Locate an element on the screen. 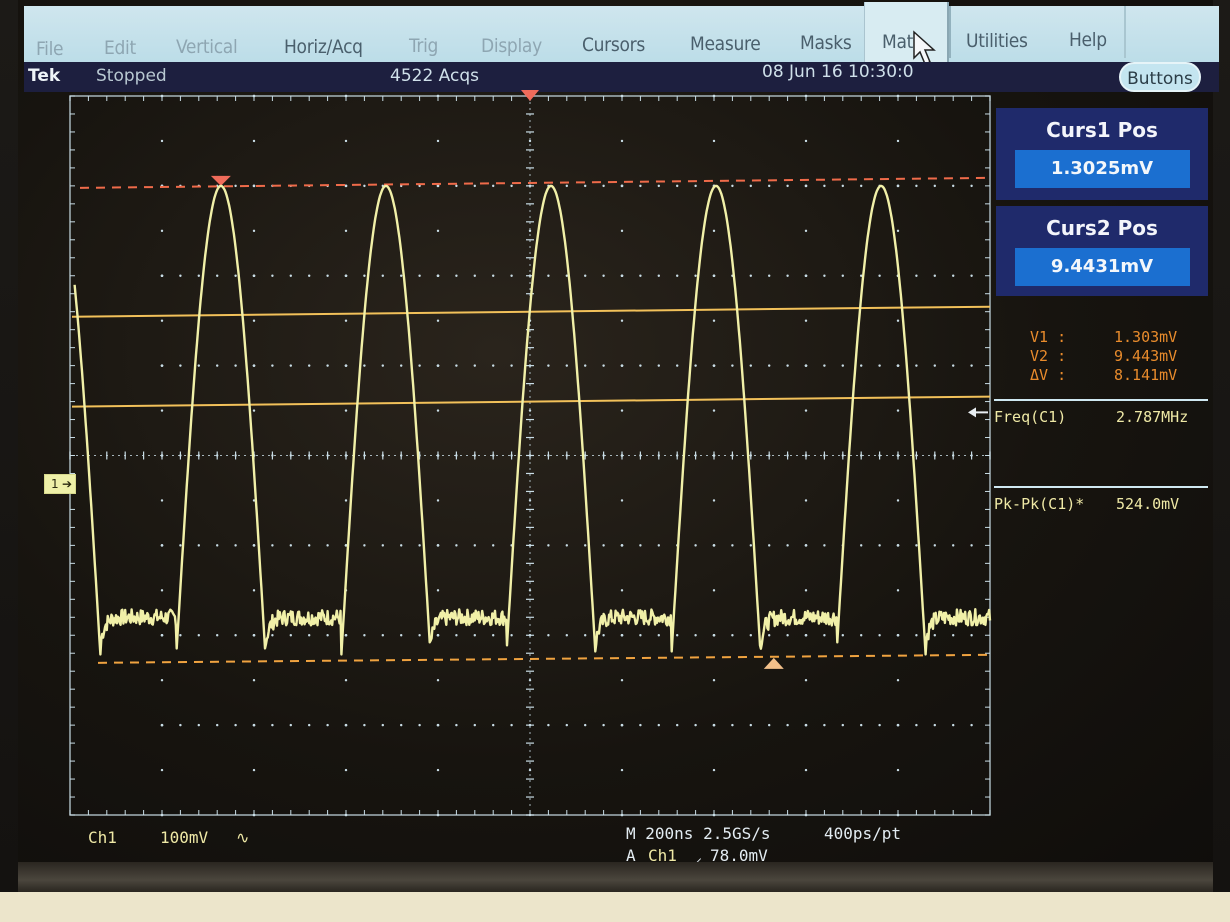  record-resolution: 400ps/pt is located at coordinates (863, 833).